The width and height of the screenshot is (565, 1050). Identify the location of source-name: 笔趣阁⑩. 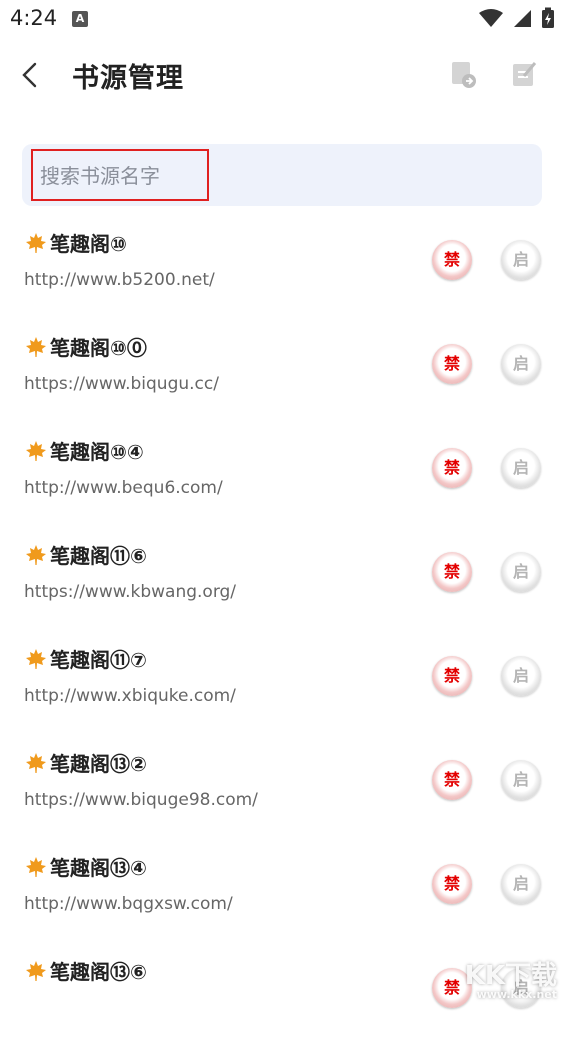
(75, 242).